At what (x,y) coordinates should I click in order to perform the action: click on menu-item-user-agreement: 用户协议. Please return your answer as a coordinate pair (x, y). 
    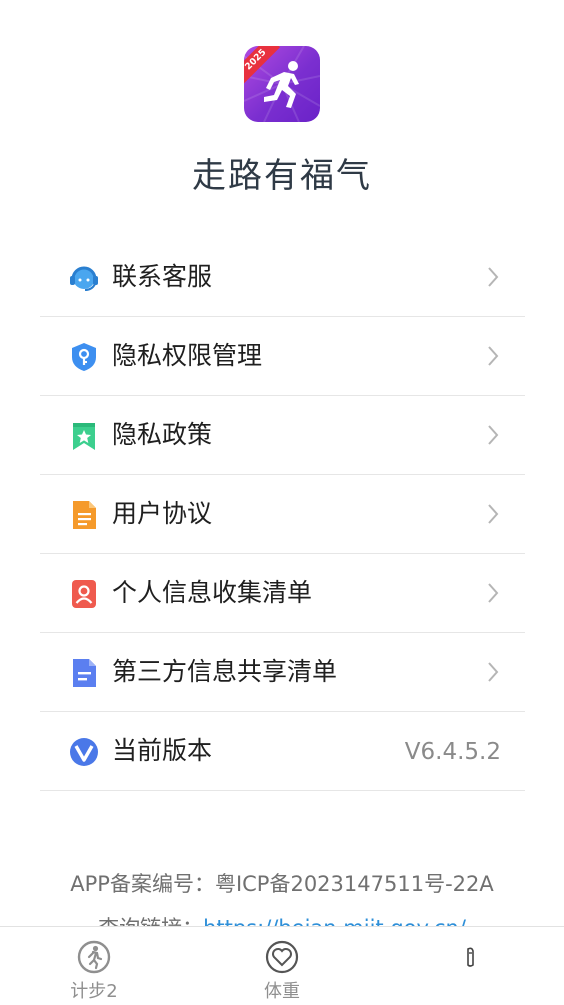
    Looking at the image, I should click on (282, 514).